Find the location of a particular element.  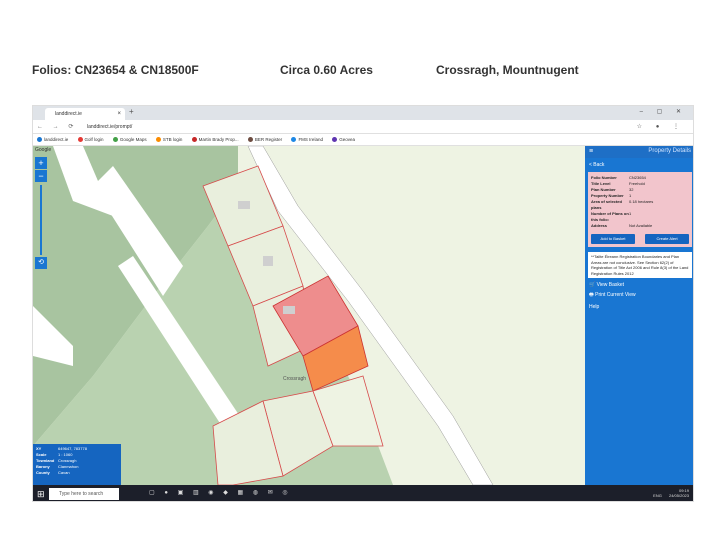

help-link: Help is located at coordinates (639, 305).